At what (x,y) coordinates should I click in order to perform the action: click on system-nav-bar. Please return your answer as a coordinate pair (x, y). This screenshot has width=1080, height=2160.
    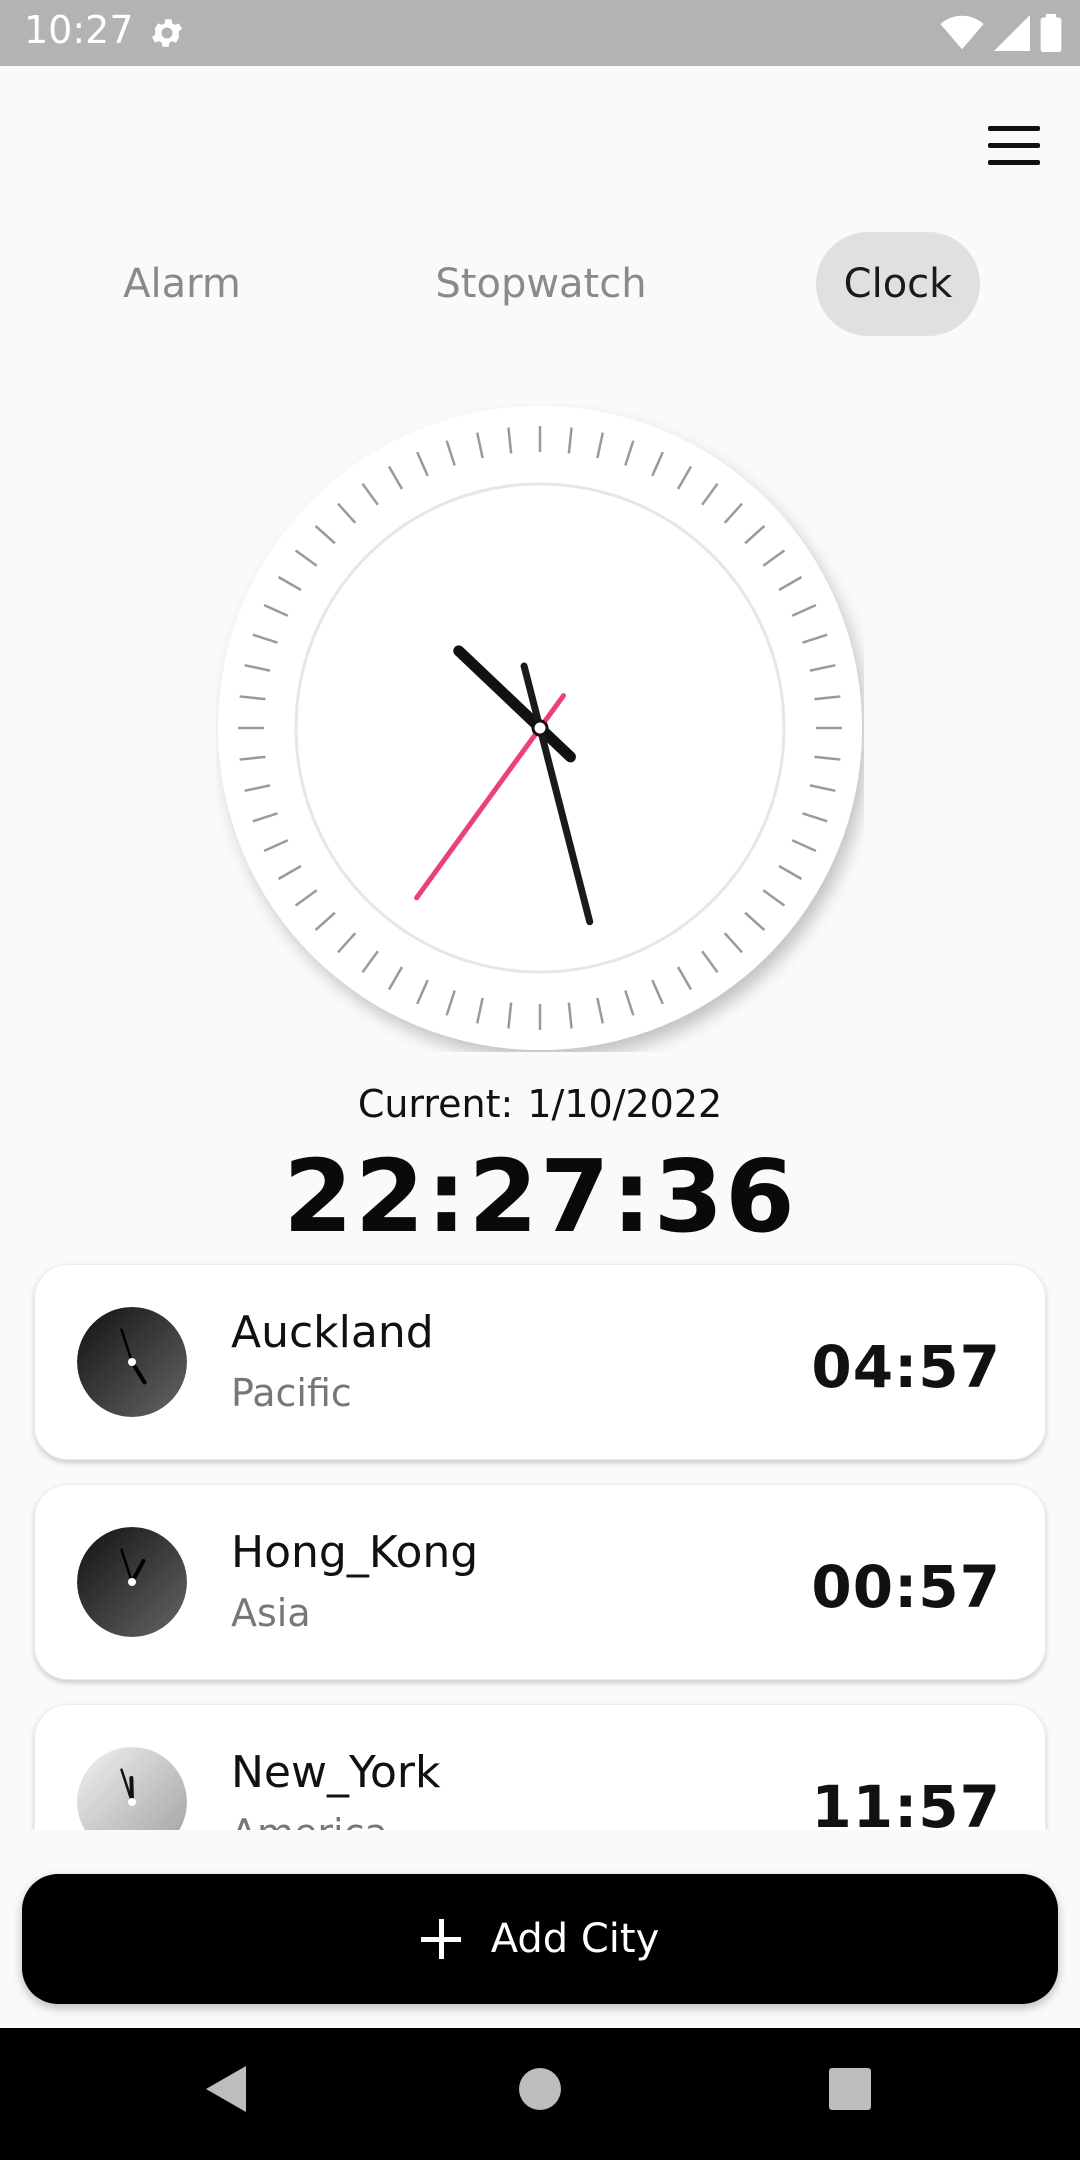
    Looking at the image, I should click on (540, 2094).